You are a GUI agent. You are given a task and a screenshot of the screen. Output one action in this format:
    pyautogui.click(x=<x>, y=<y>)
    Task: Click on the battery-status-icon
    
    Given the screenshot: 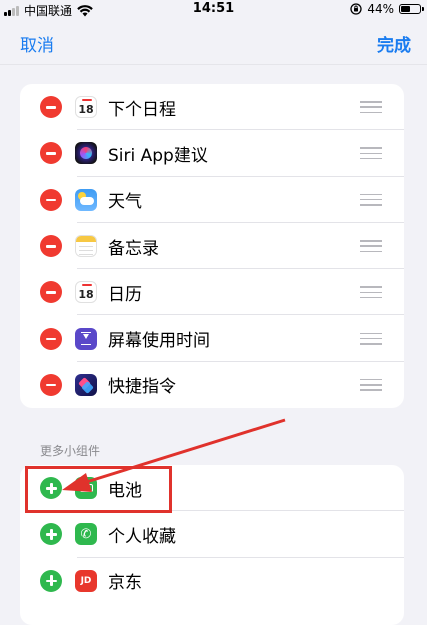 What is the action you would take?
    pyautogui.click(x=411, y=9)
    